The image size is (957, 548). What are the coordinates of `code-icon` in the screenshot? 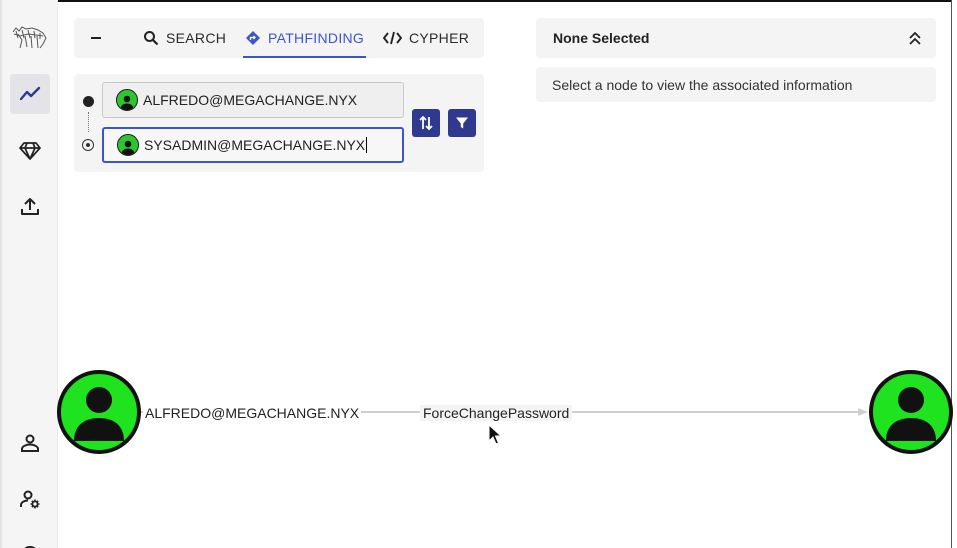 It's located at (392, 38).